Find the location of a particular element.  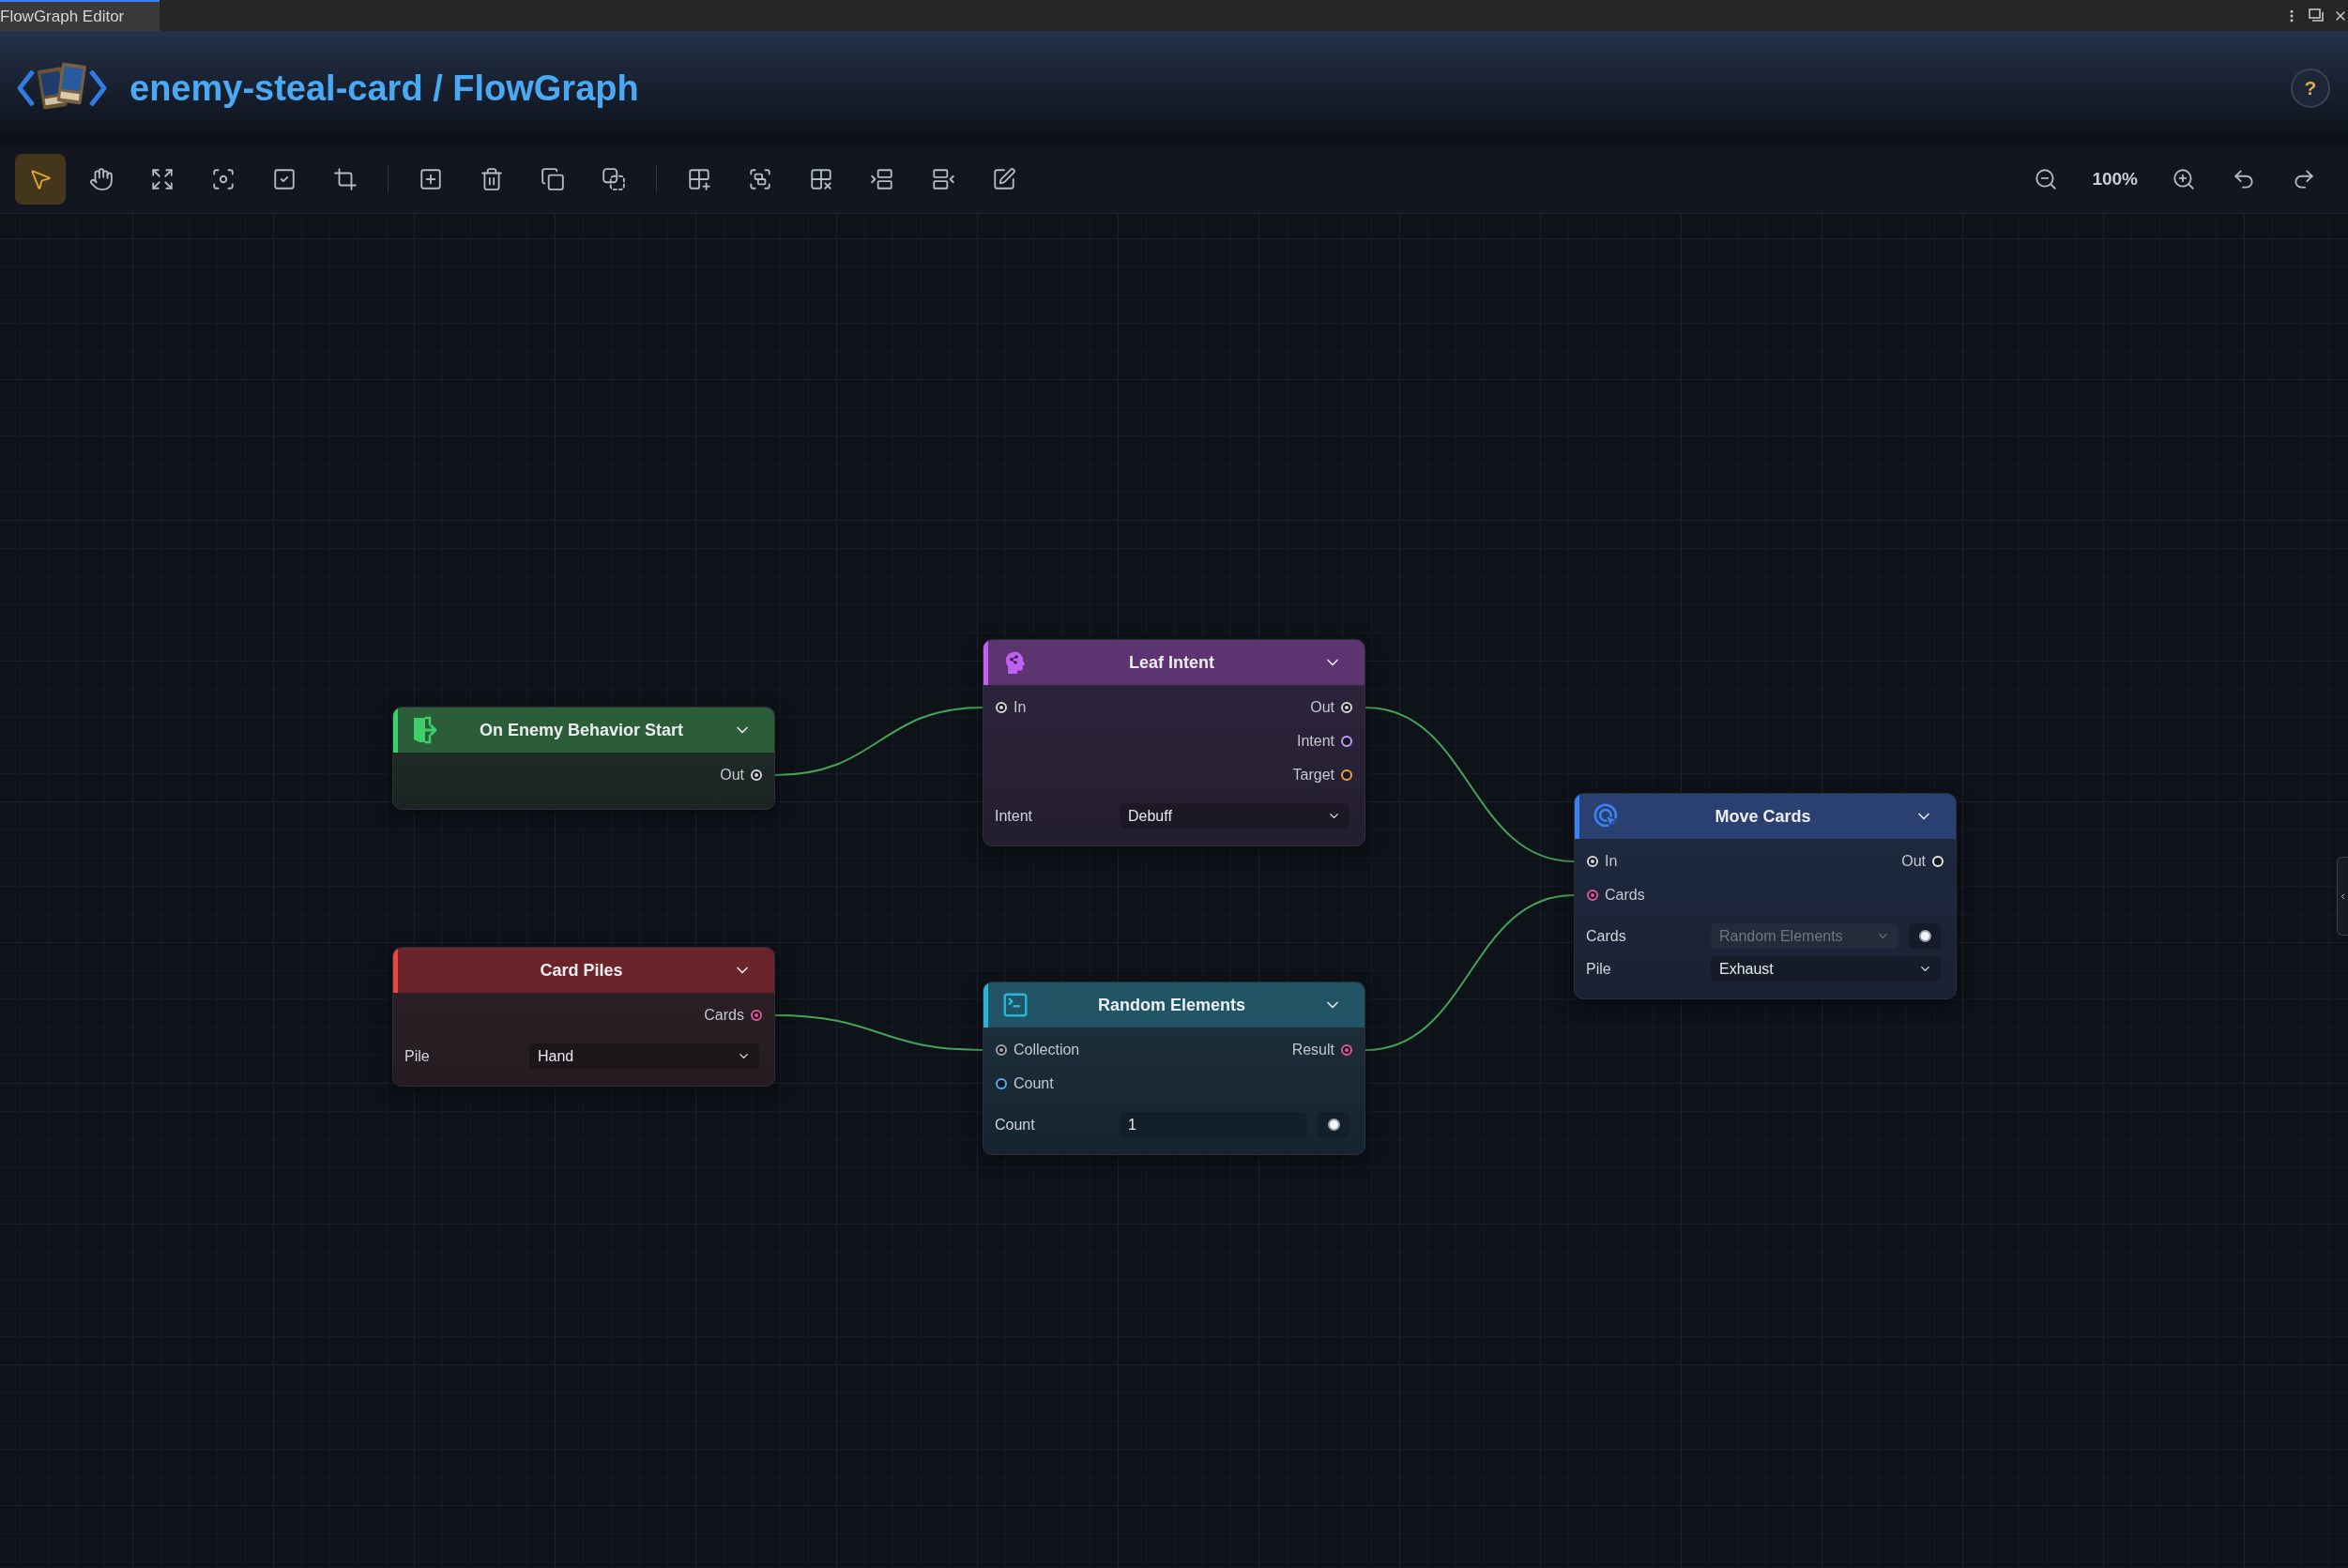

pen-square-icon is located at coordinates (1004, 179).